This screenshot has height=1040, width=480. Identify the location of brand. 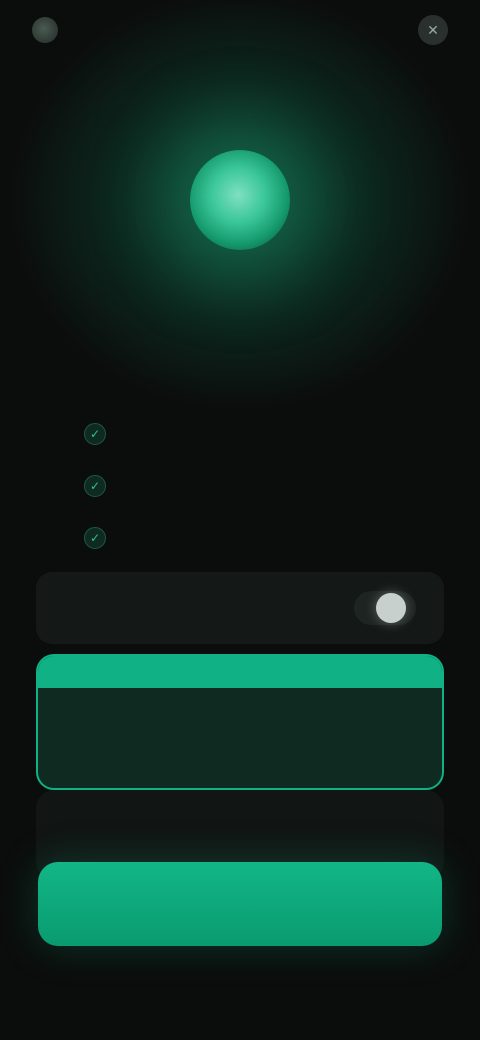
(50, 30).